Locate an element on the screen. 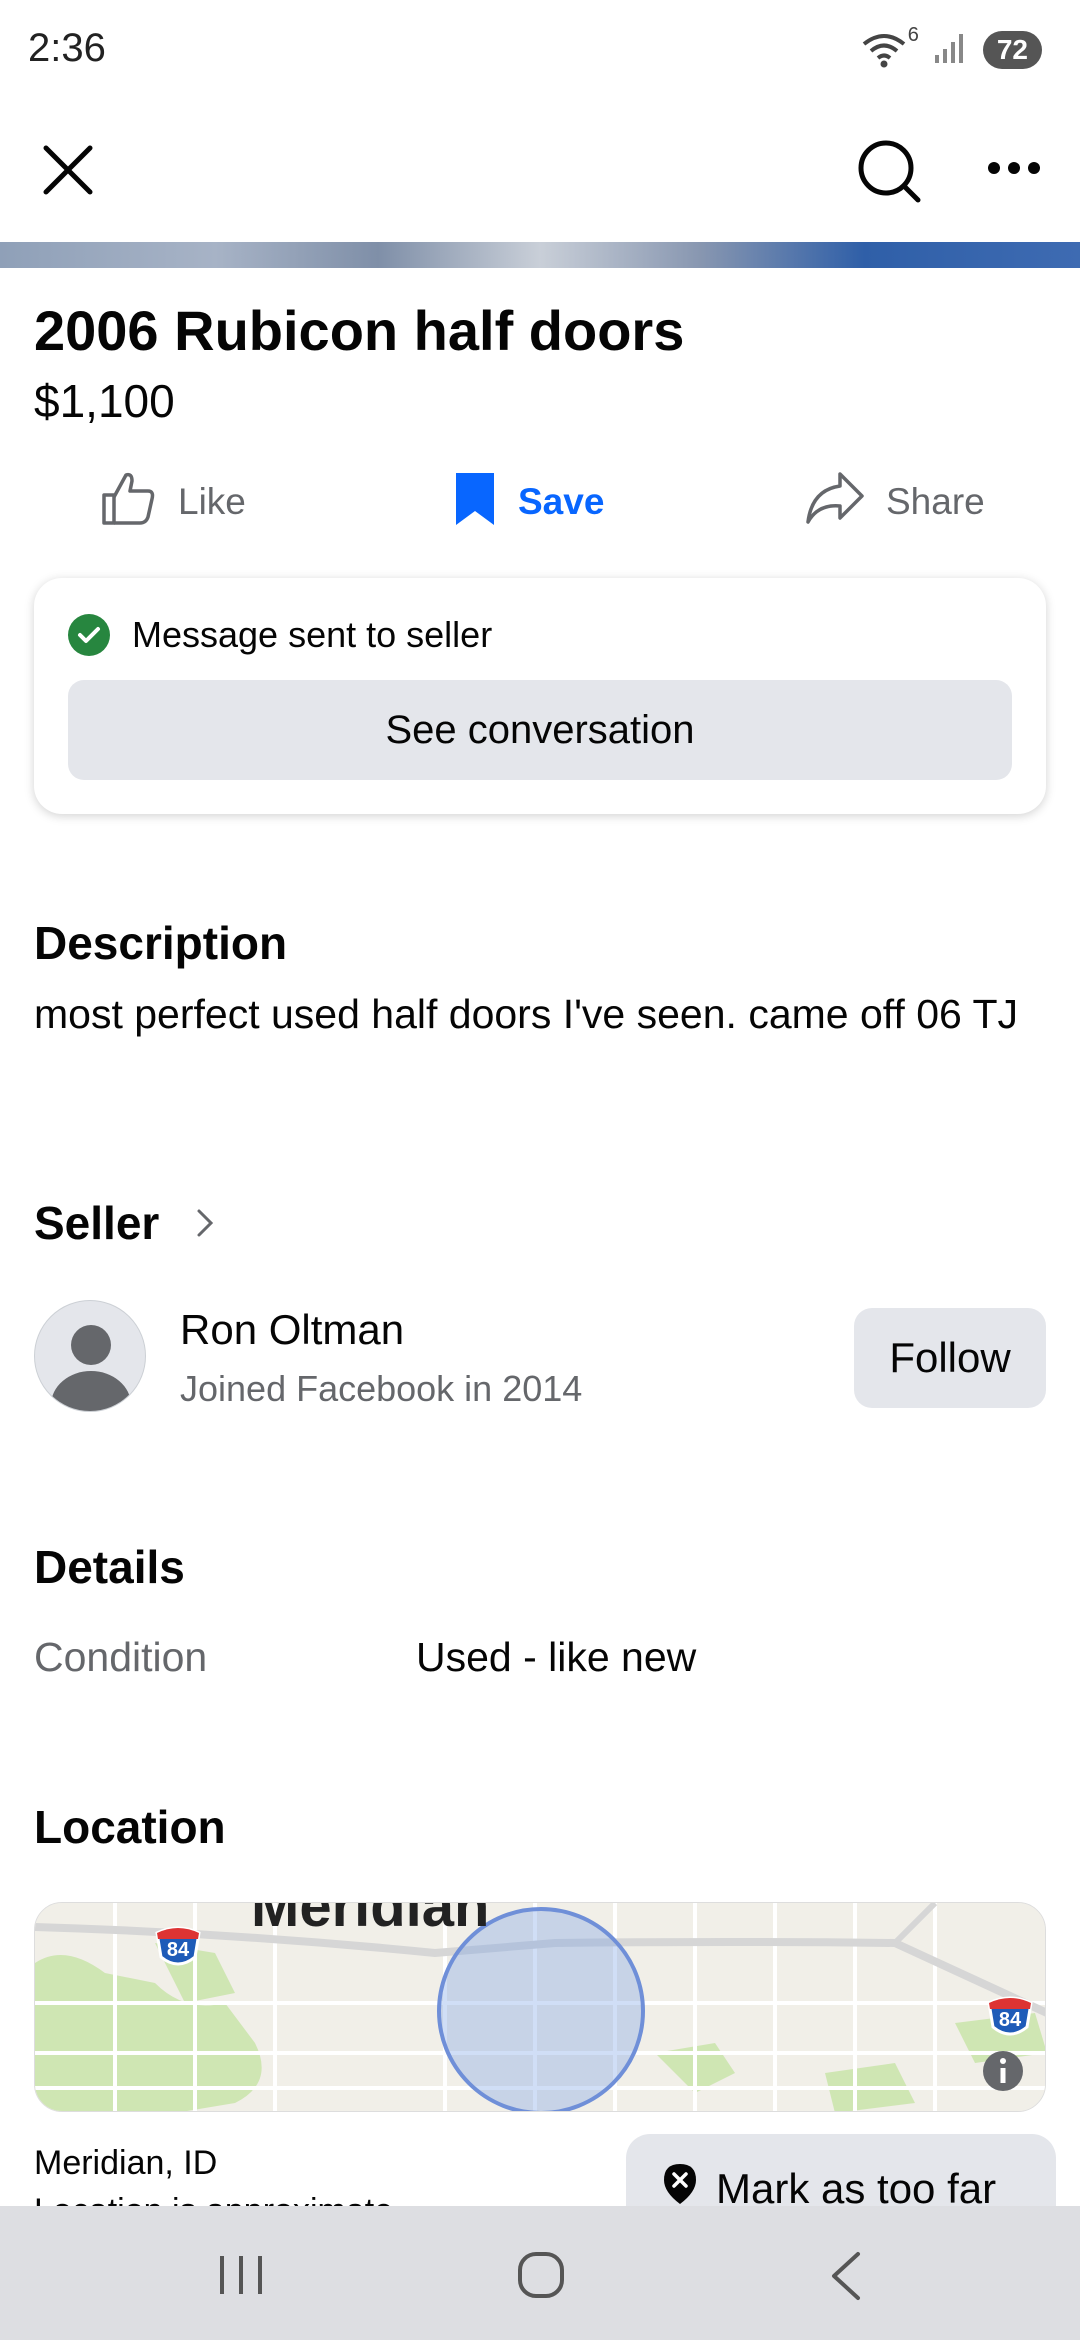 The image size is (1080, 2340). message-status: Message sent to seller is located at coordinates (280, 635).